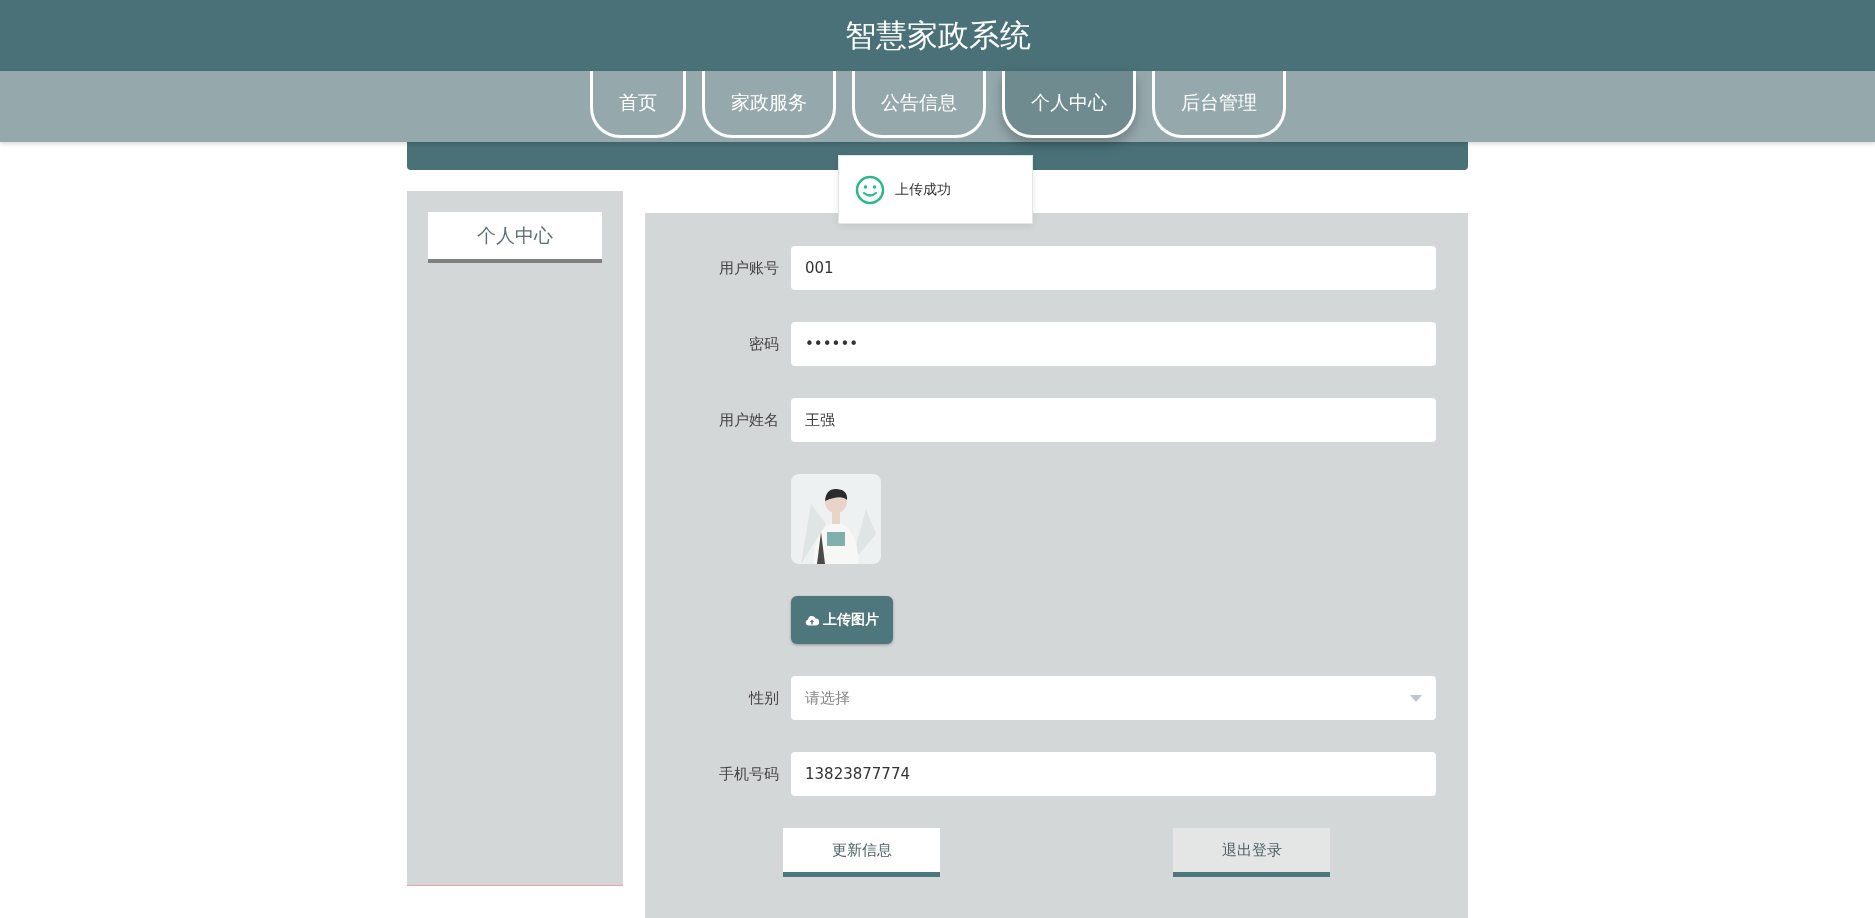 The height and width of the screenshot is (918, 1875). What do you see at coordinates (861, 852) in the screenshot?
I see `update-button: 更新信息` at bounding box center [861, 852].